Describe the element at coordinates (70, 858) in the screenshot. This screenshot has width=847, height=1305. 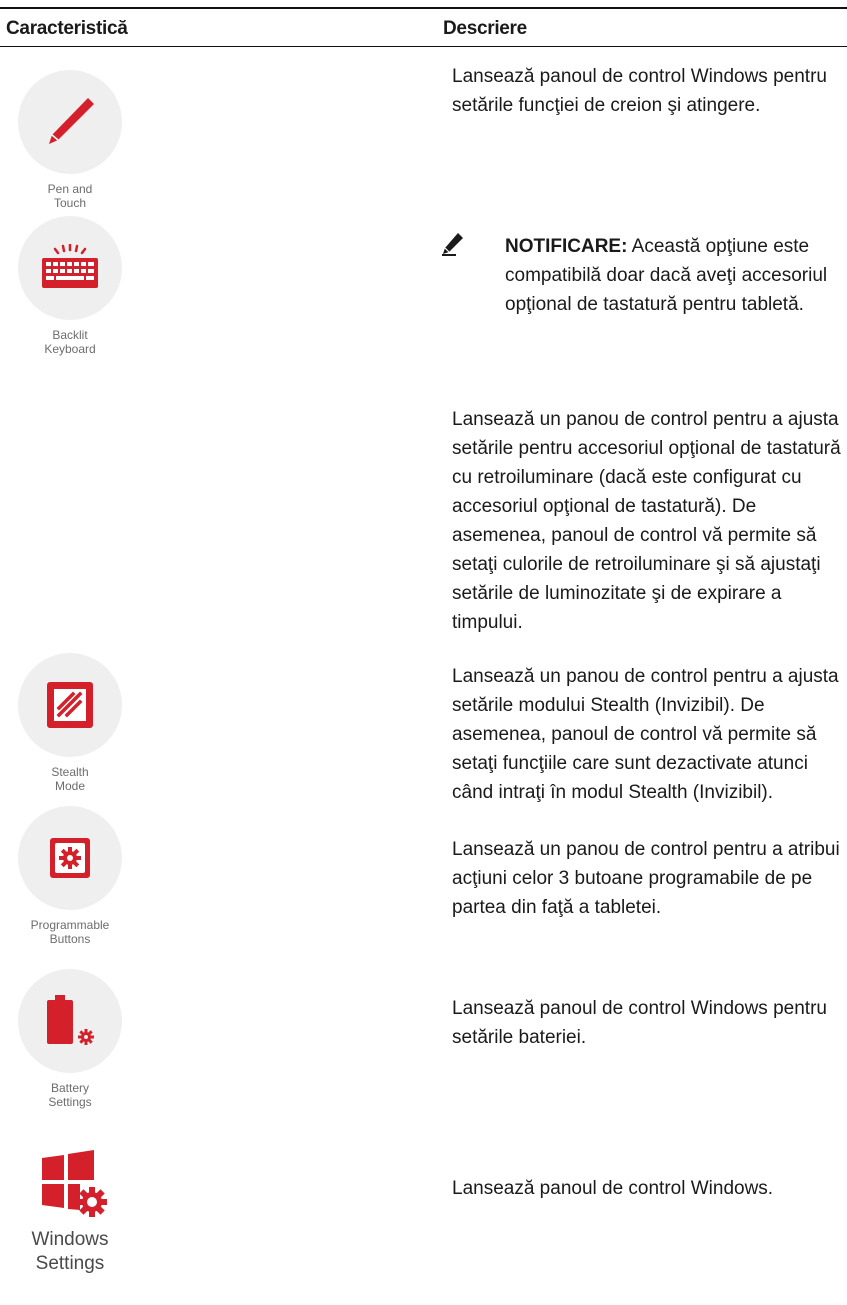
I see `programmable-buttons-icon` at that location.